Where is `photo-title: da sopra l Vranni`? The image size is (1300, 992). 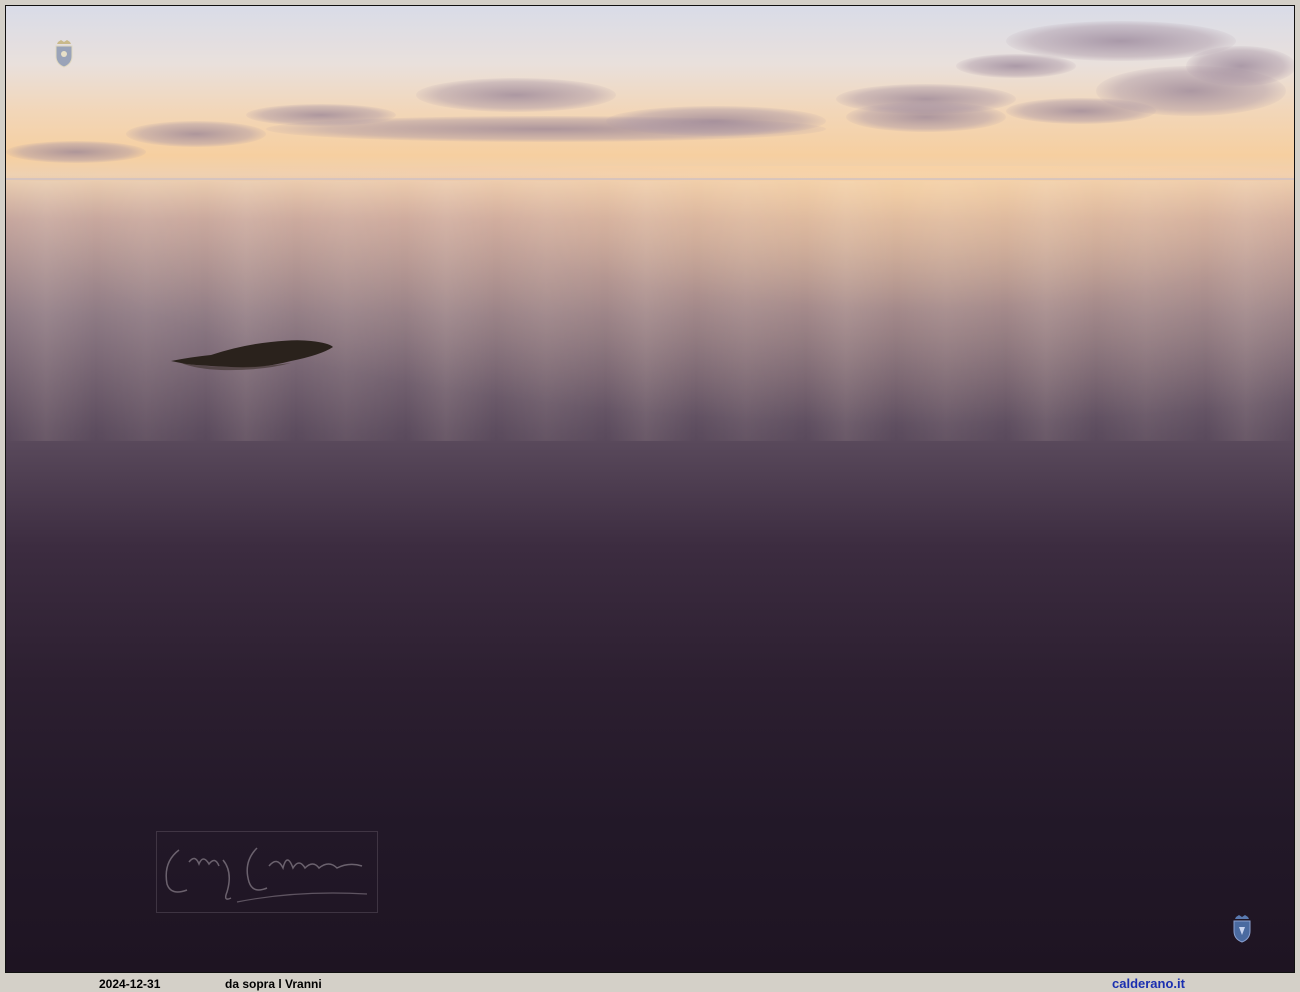 photo-title: da sopra l Vranni is located at coordinates (273, 984).